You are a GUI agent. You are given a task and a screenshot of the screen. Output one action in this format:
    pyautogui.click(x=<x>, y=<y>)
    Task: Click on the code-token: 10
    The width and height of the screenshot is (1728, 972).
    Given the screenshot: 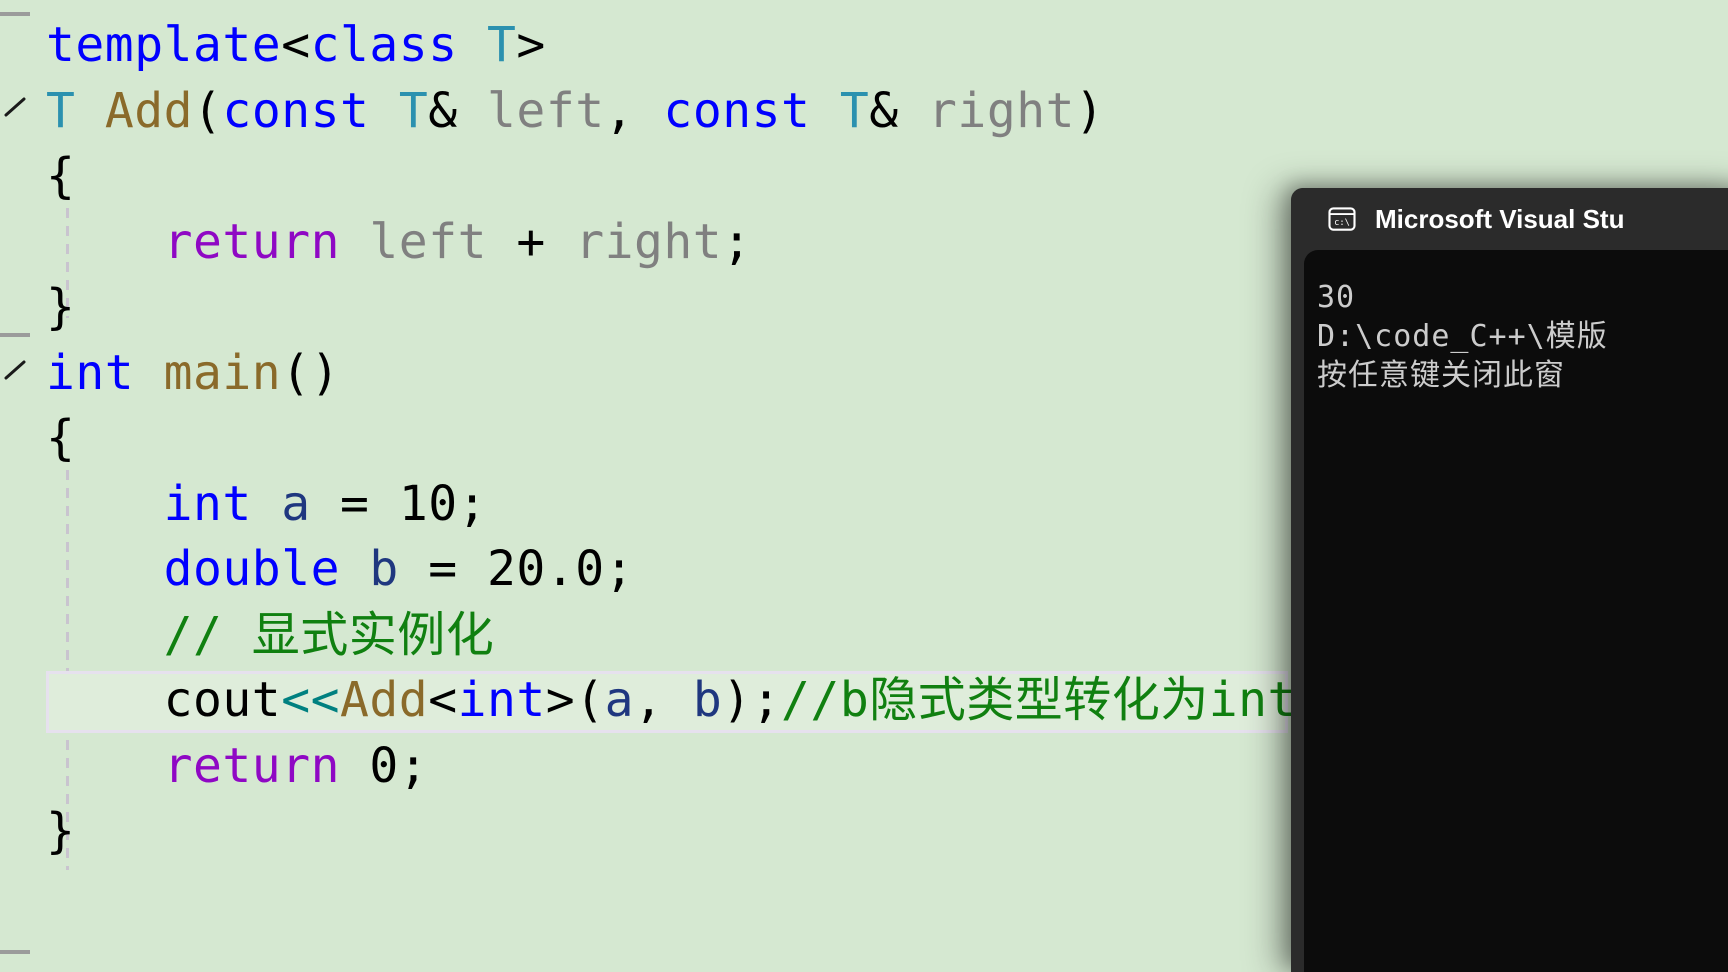 What is the action you would take?
    pyautogui.click(x=428, y=503)
    